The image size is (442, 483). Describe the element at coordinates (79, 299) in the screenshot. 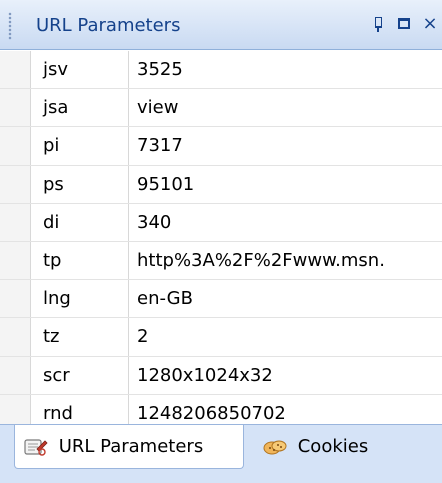

I see `param-key: lng` at that location.